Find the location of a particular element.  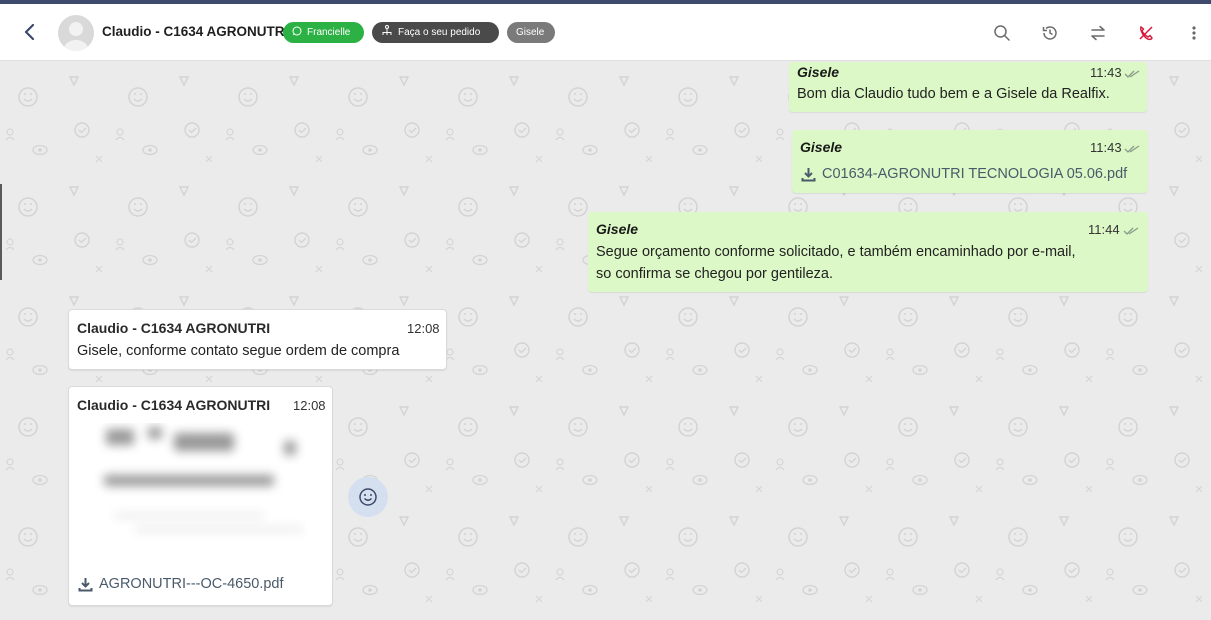

file-attachment: C01634-AGRONUTRI TECNOLOGIA 05.06.pdf is located at coordinates (964, 174).